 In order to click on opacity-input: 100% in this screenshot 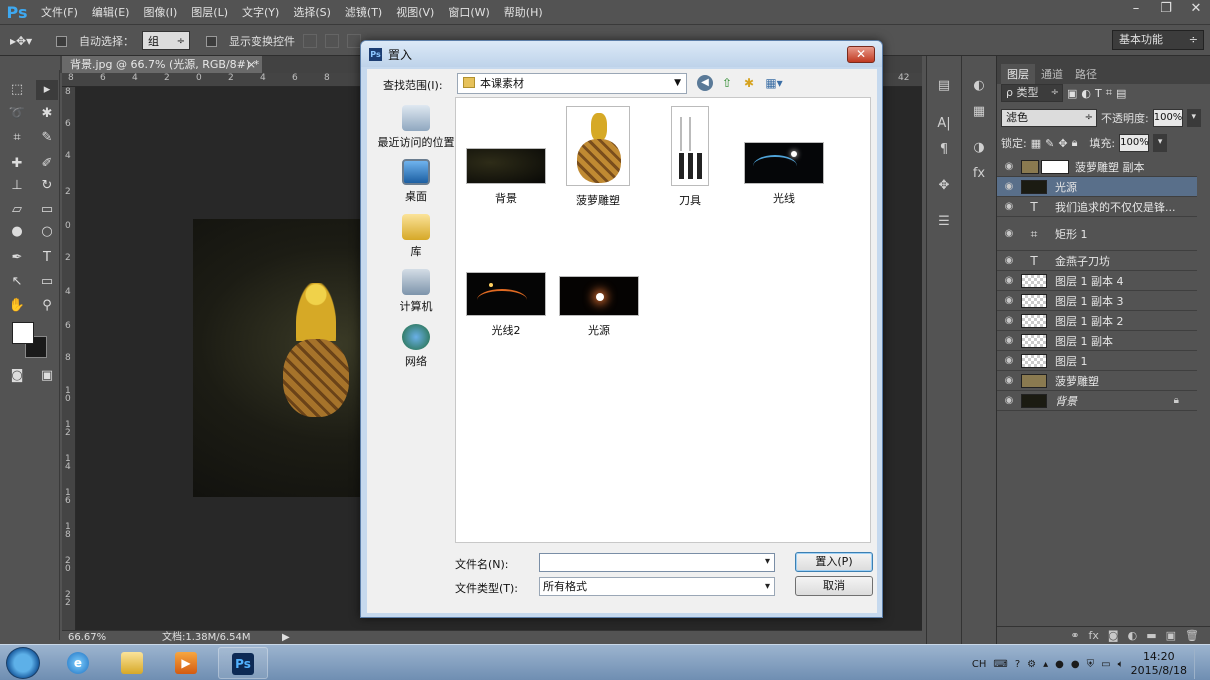, I will do `click(1167, 118)`.